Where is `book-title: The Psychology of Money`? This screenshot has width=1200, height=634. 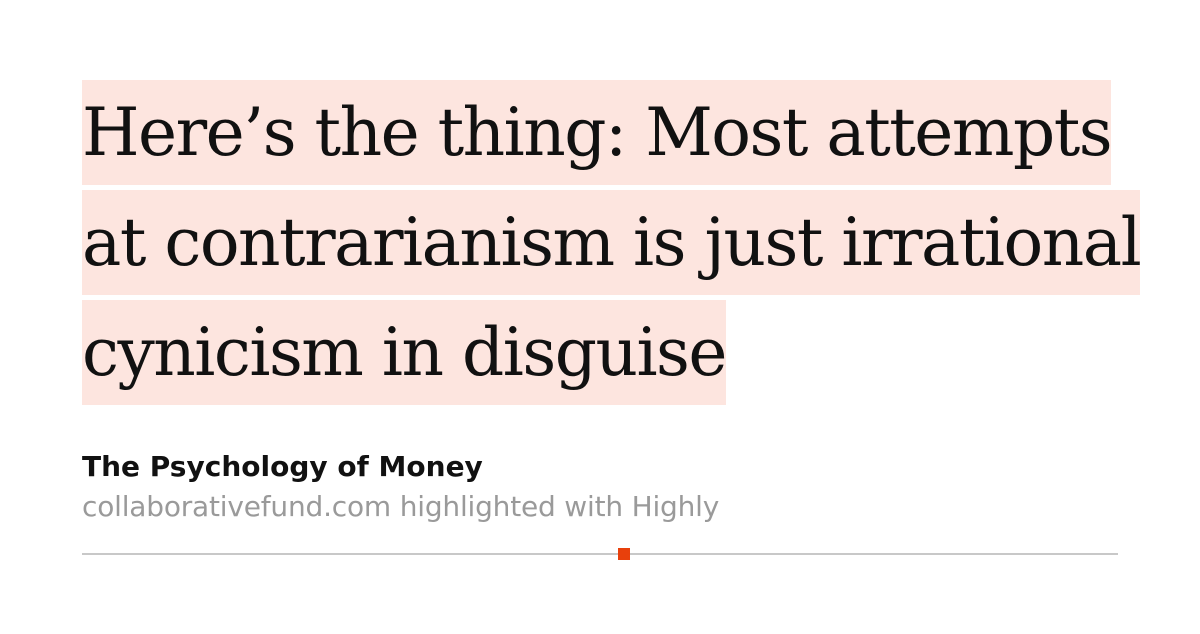
book-title: The Psychology of Money is located at coordinates (282, 466).